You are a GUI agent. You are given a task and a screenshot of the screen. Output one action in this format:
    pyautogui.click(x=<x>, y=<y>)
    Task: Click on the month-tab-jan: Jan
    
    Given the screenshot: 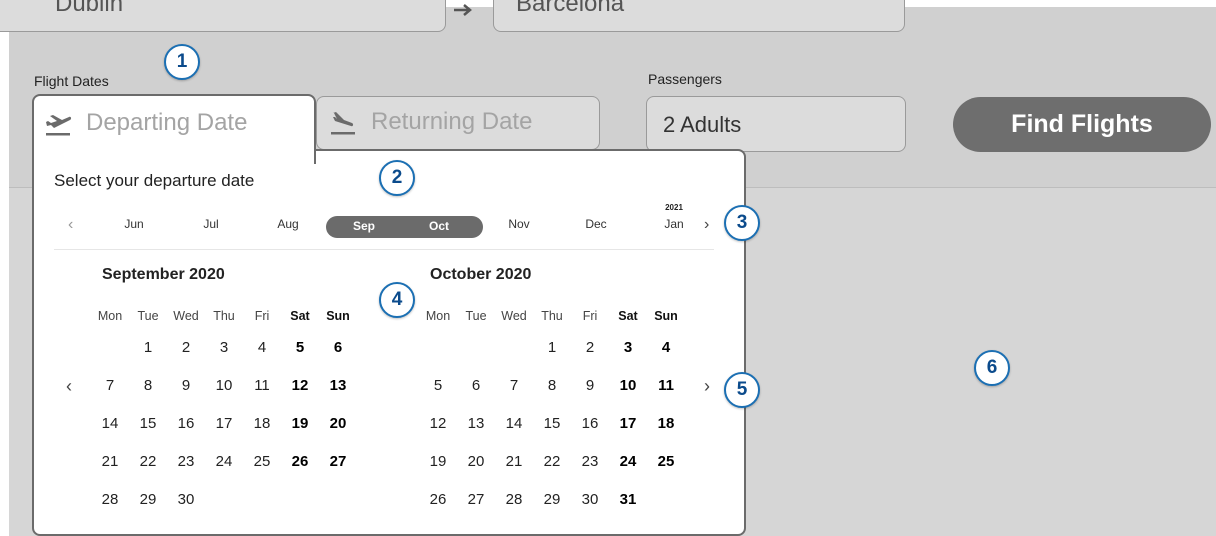 What is the action you would take?
    pyautogui.click(x=674, y=224)
    